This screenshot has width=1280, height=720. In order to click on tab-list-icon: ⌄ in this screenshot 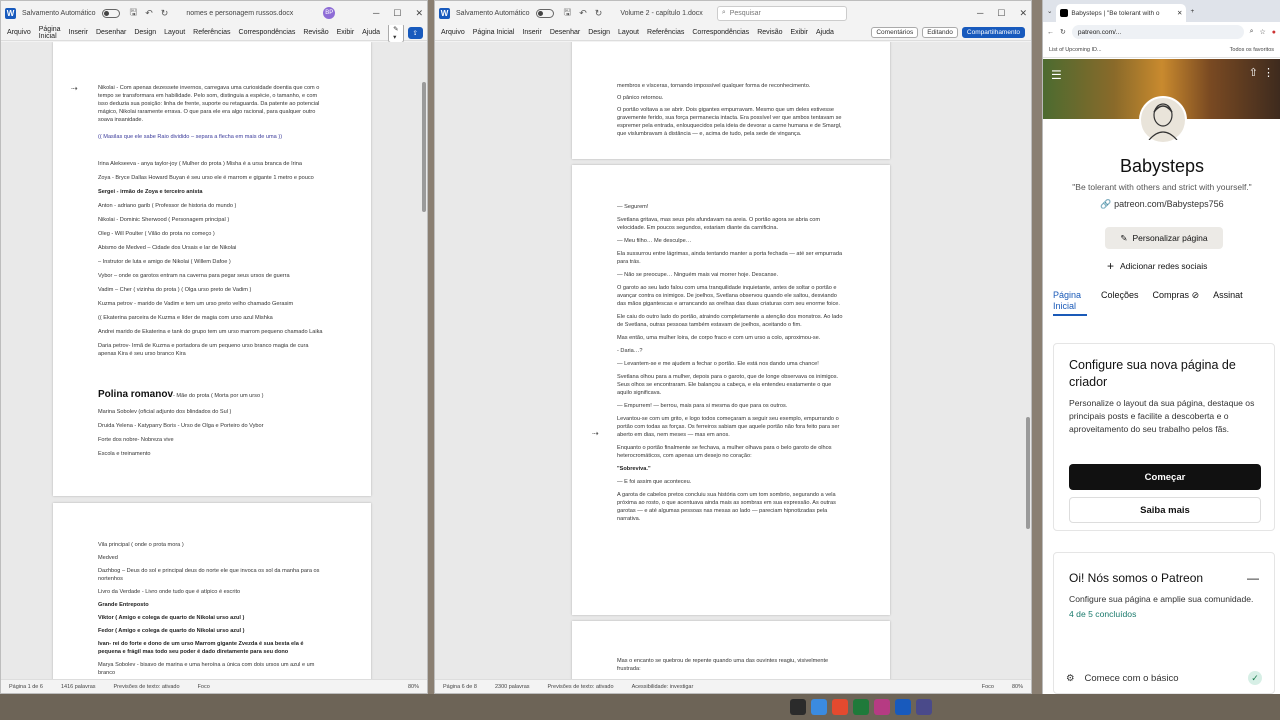, I will do `click(1049, 11)`.